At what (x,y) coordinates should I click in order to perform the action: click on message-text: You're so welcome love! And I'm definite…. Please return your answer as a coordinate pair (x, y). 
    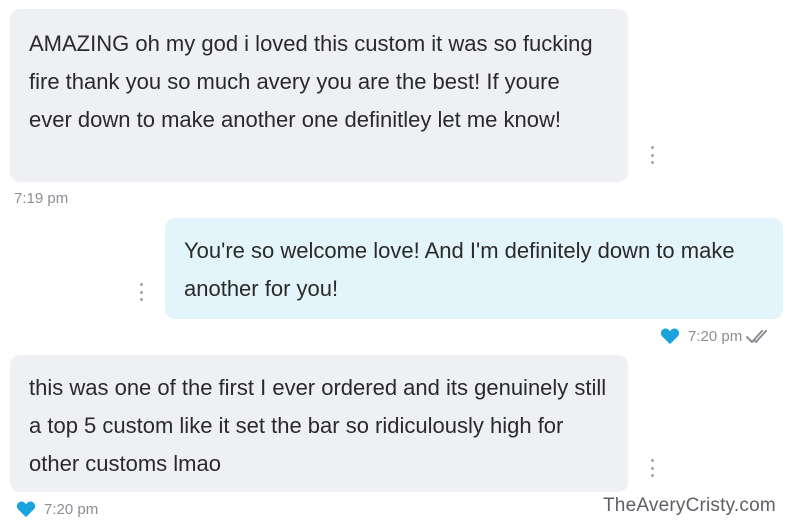
    Looking at the image, I should click on (459, 269).